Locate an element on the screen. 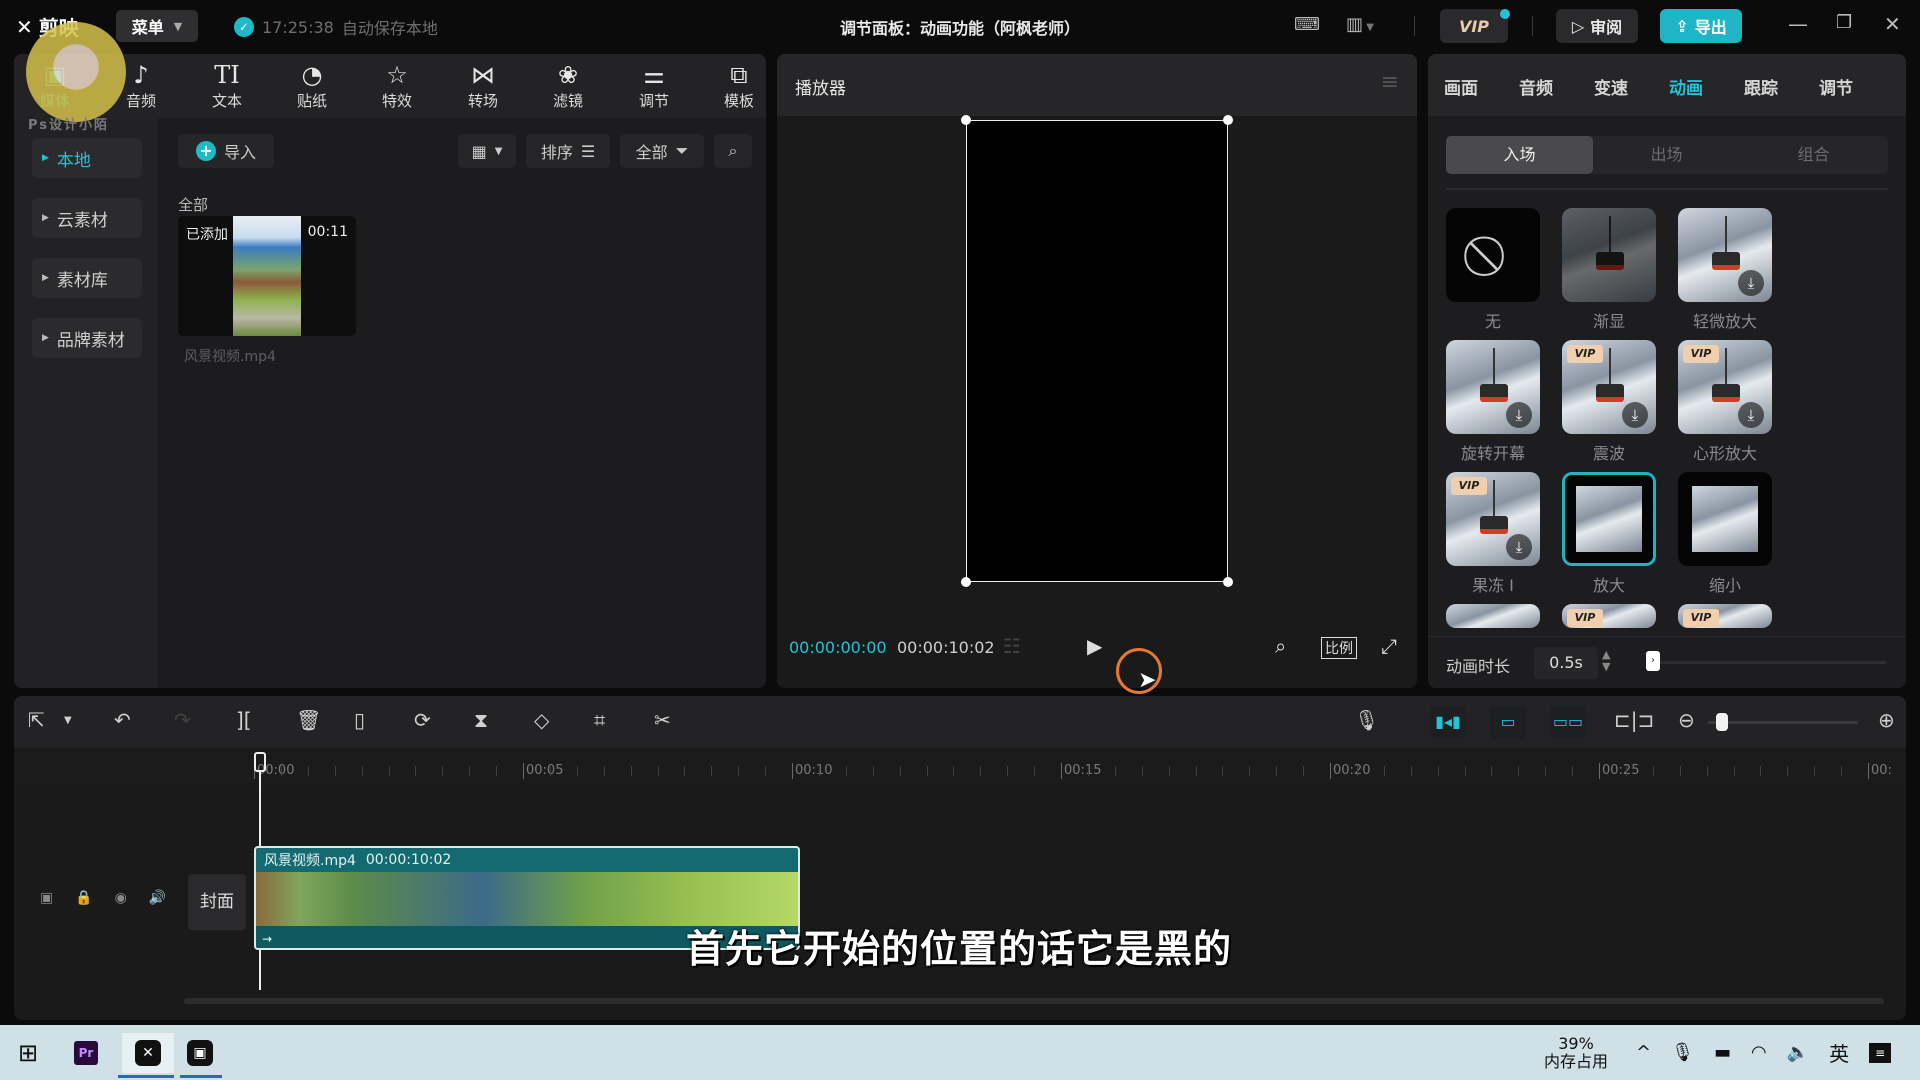  shortcut-keyboard-icon: ⌨ is located at coordinates (1307, 24).